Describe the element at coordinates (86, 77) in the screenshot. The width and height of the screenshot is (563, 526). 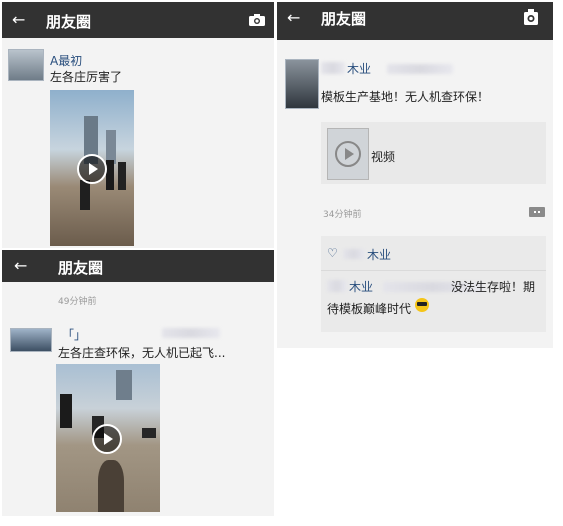
I see `post-text: 左各庄厉害了` at that location.